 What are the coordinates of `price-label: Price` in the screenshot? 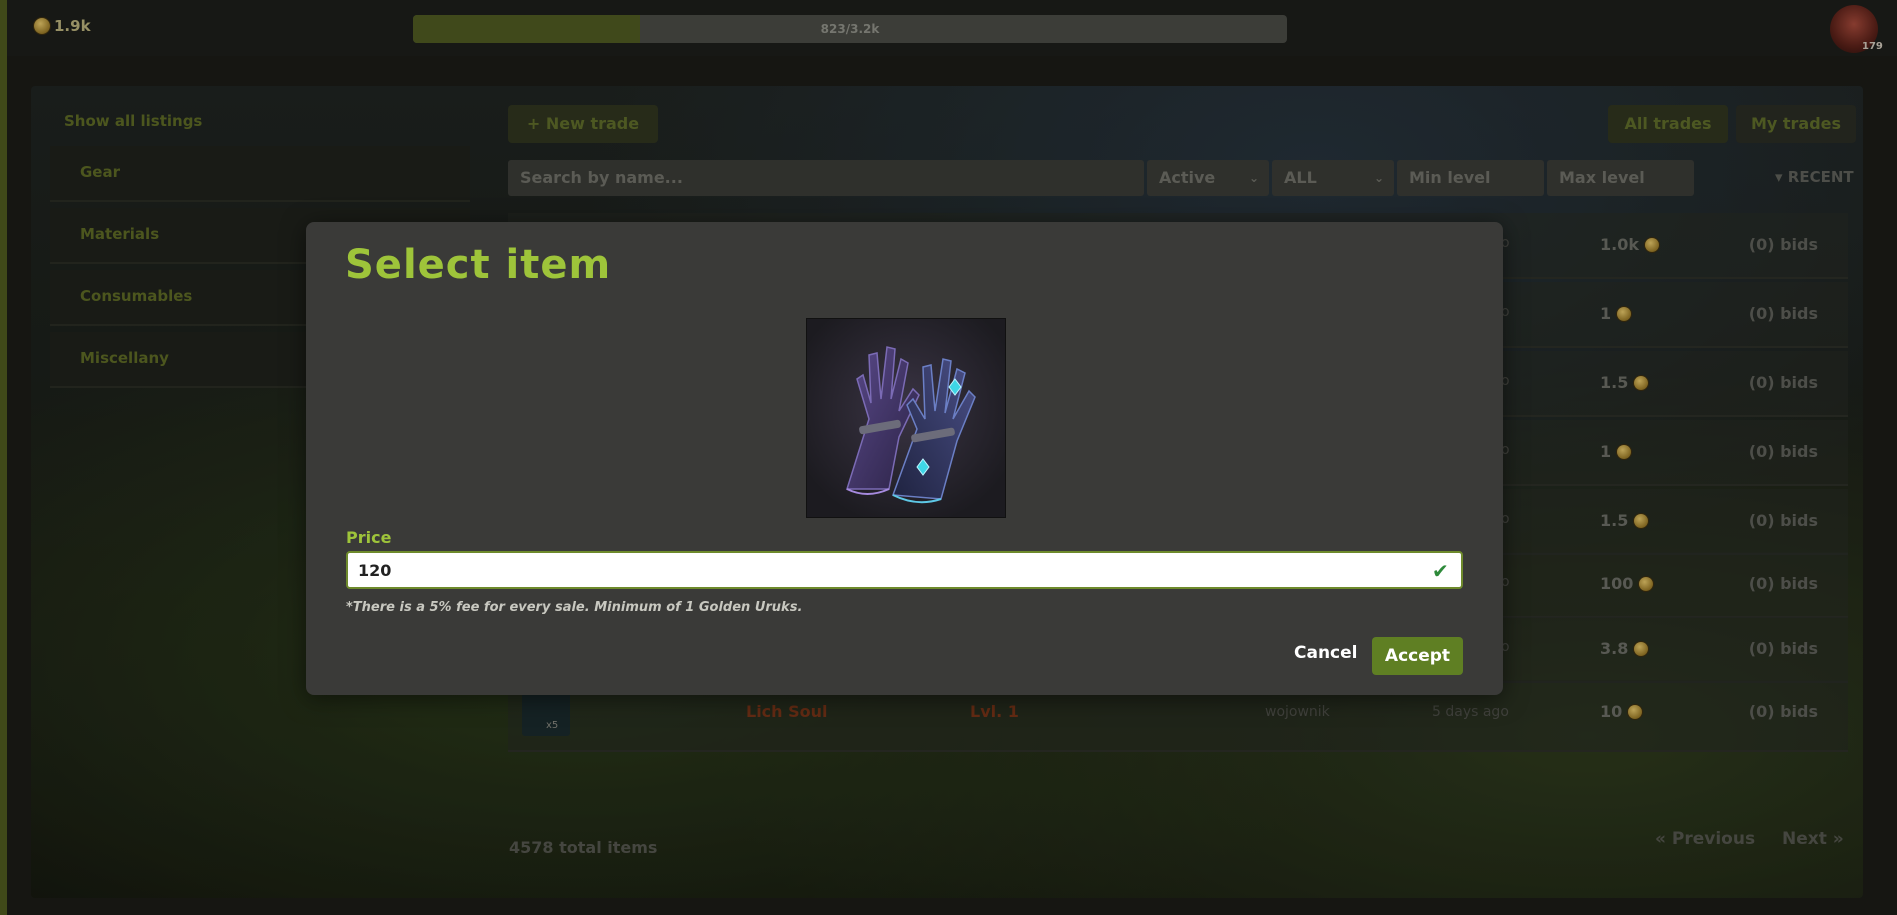 It's located at (369, 537).